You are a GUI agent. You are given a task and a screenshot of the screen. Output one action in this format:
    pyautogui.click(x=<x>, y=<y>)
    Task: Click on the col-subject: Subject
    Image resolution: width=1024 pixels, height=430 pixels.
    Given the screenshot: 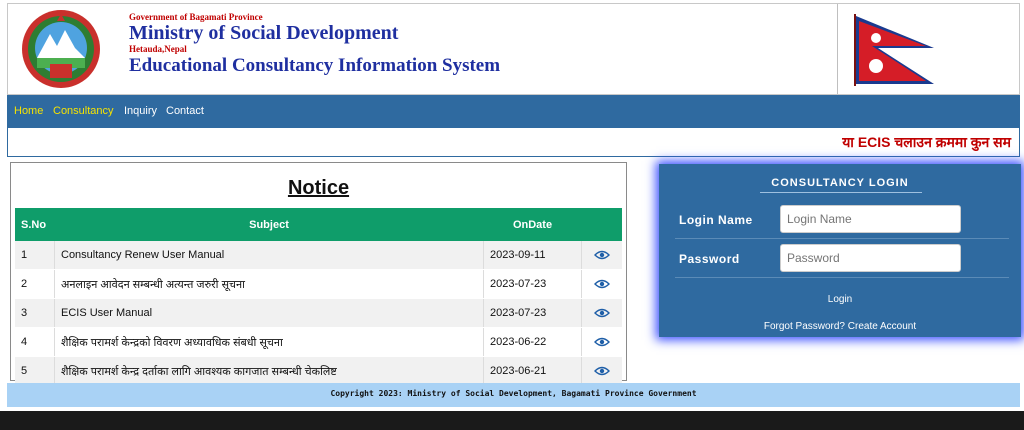 What is the action you would take?
    pyautogui.click(x=269, y=224)
    